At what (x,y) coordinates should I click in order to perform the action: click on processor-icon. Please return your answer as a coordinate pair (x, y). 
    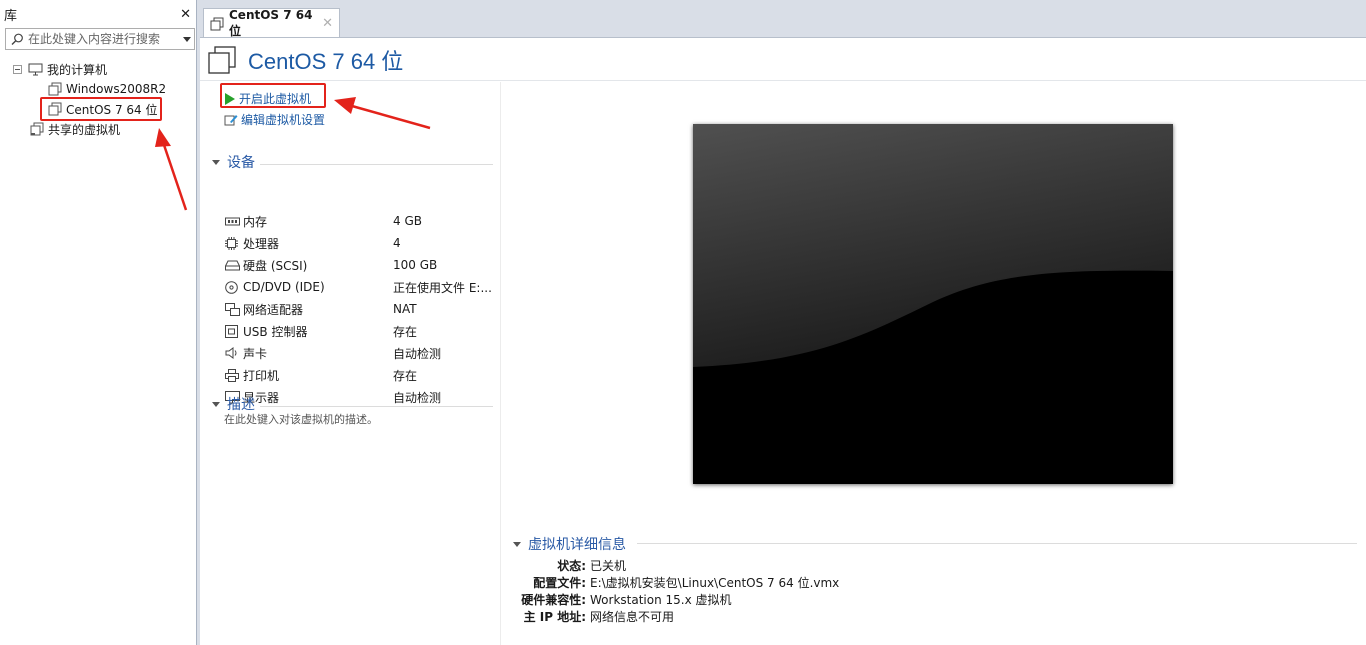
    Looking at the image, I should click on (234, 243).